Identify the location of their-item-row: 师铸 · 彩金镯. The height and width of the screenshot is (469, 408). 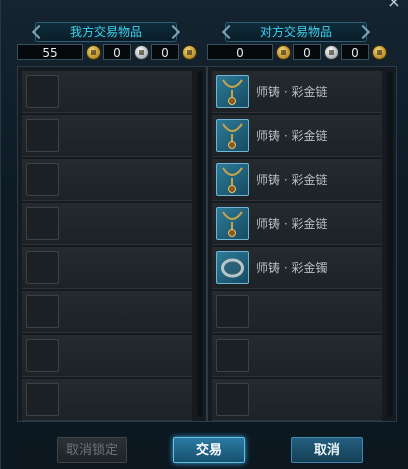
(297, 268).